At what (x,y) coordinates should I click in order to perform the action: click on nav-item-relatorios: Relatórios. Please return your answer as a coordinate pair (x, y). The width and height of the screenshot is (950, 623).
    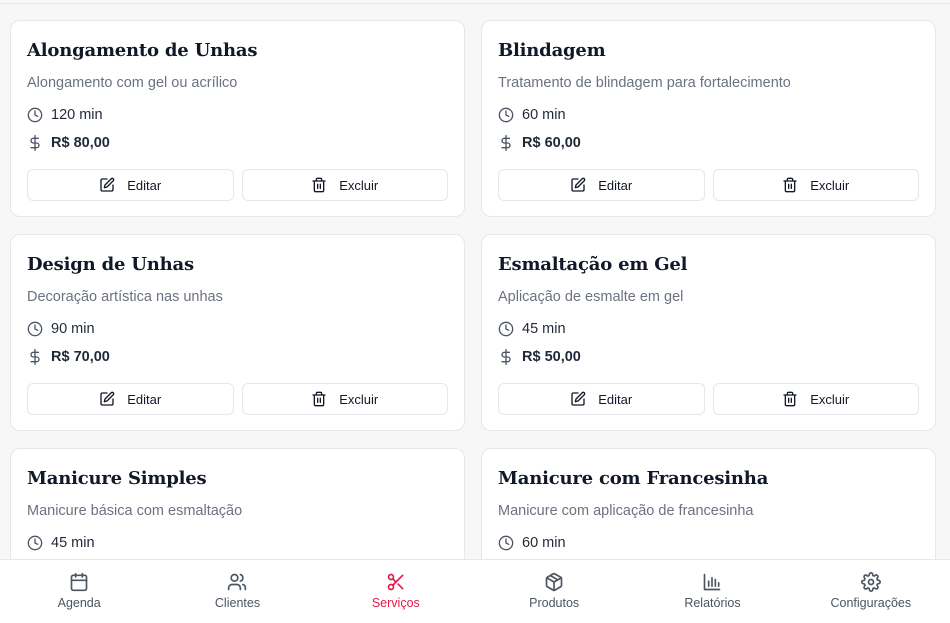
    Looking at the image, I should click on (712, 591).